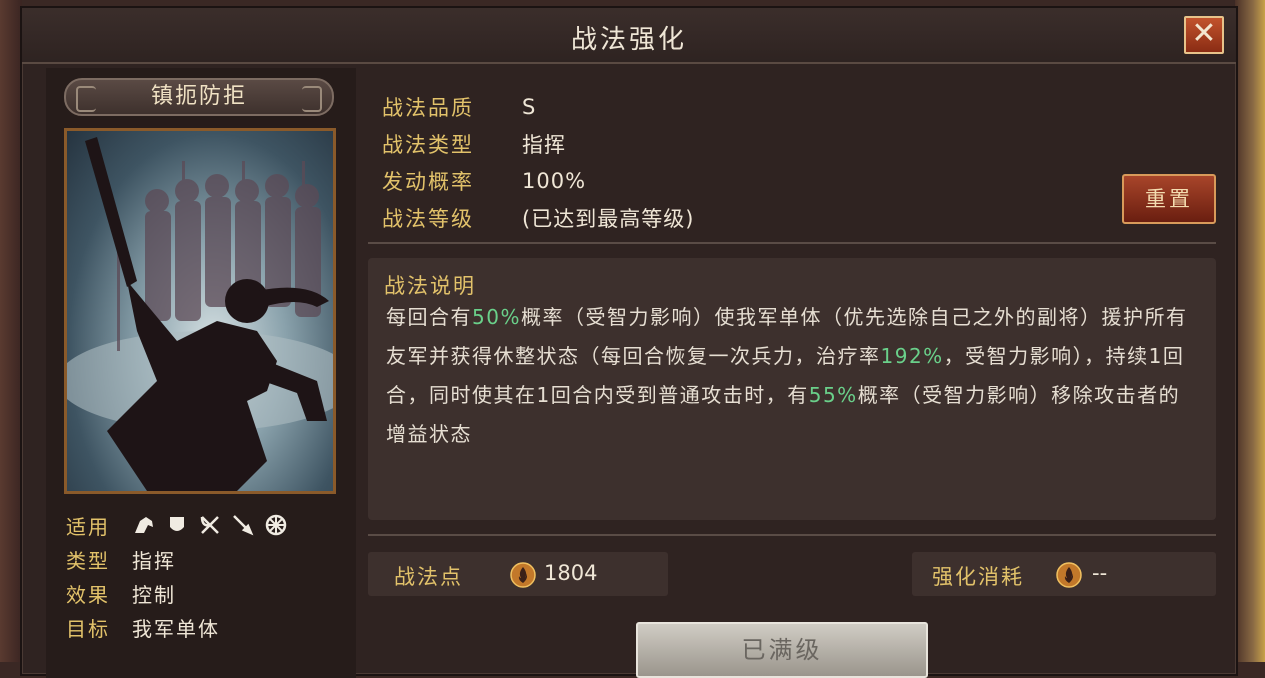  What do you see at coordinates (628, 40) in the screenshot?
I see `window-title: 战法强化` at bounding box center [628, 40].